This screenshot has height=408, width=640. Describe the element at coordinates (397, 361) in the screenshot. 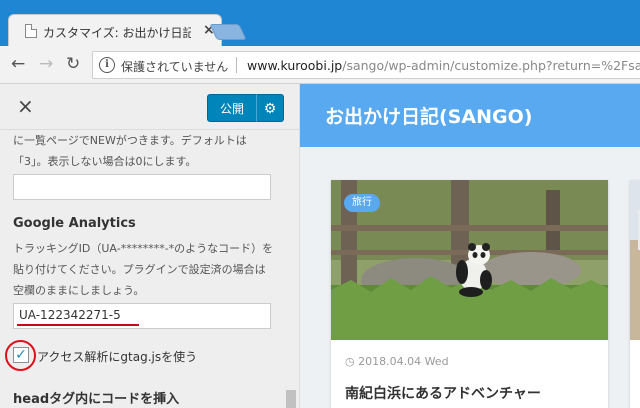

I see `post-date: ◷ 2018.04.04 Wed` at that location.